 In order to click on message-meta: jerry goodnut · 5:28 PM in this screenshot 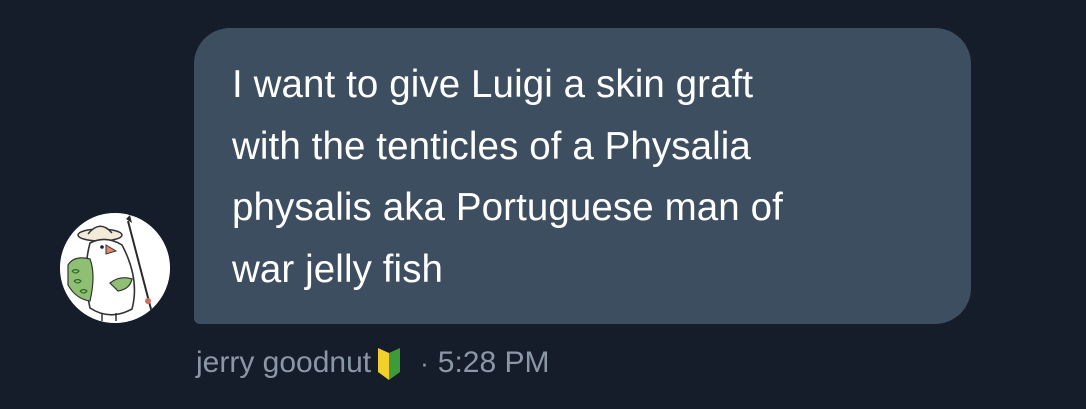, I will do `click(373, 363)`.